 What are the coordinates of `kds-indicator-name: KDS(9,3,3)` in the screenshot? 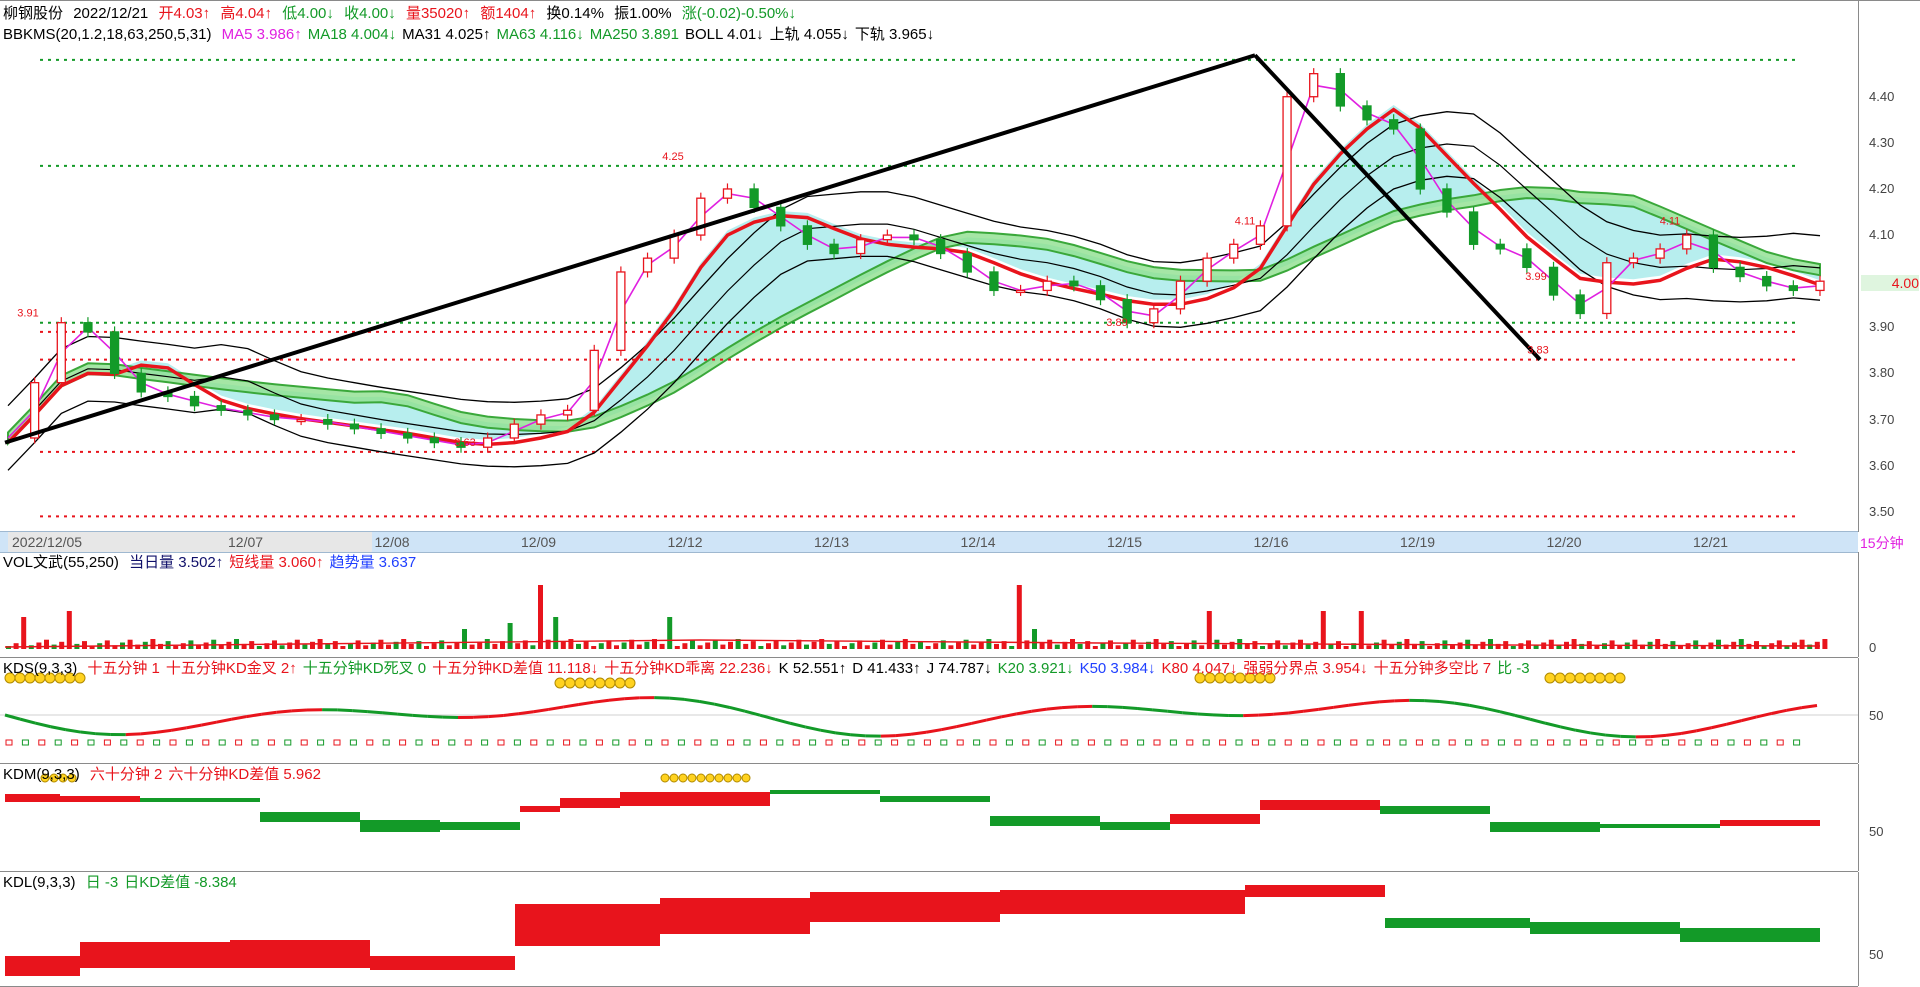 It's located at (40, 668).